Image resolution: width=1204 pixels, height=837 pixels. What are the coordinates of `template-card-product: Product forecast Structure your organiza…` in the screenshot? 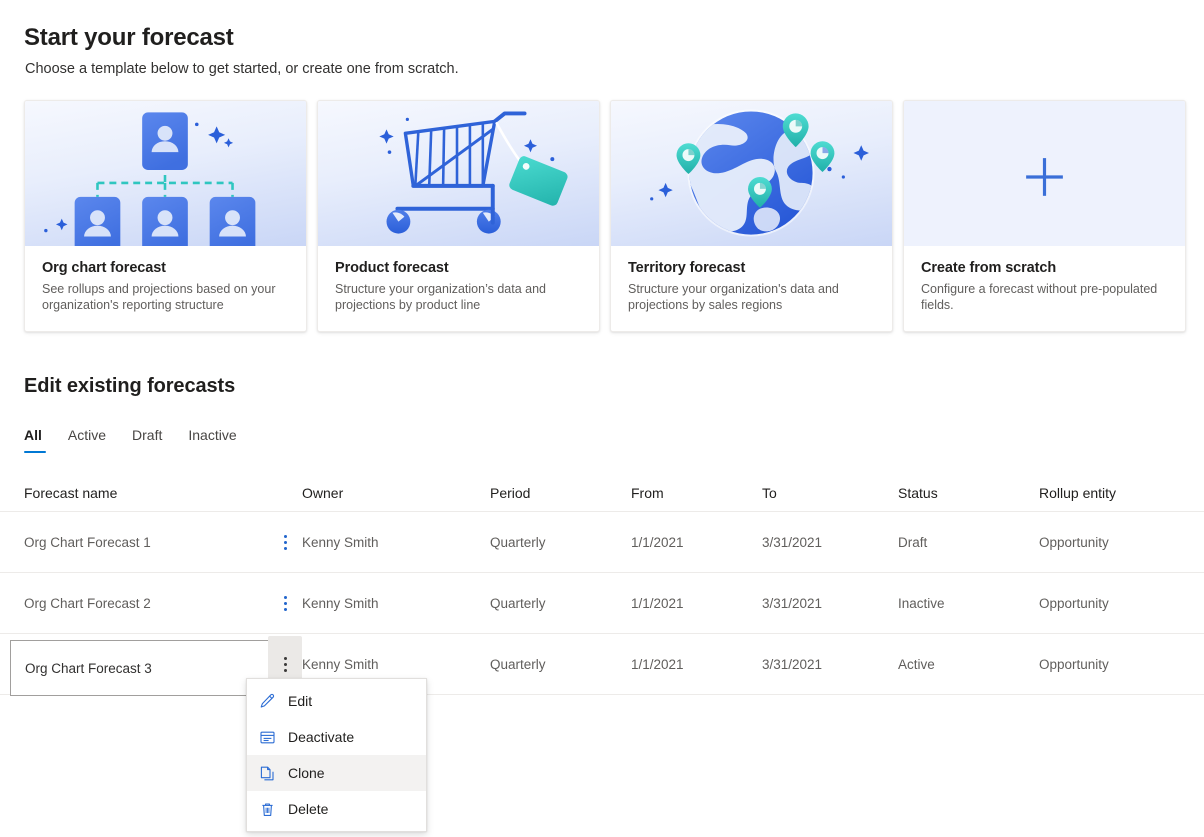 It's located at (458, 216).